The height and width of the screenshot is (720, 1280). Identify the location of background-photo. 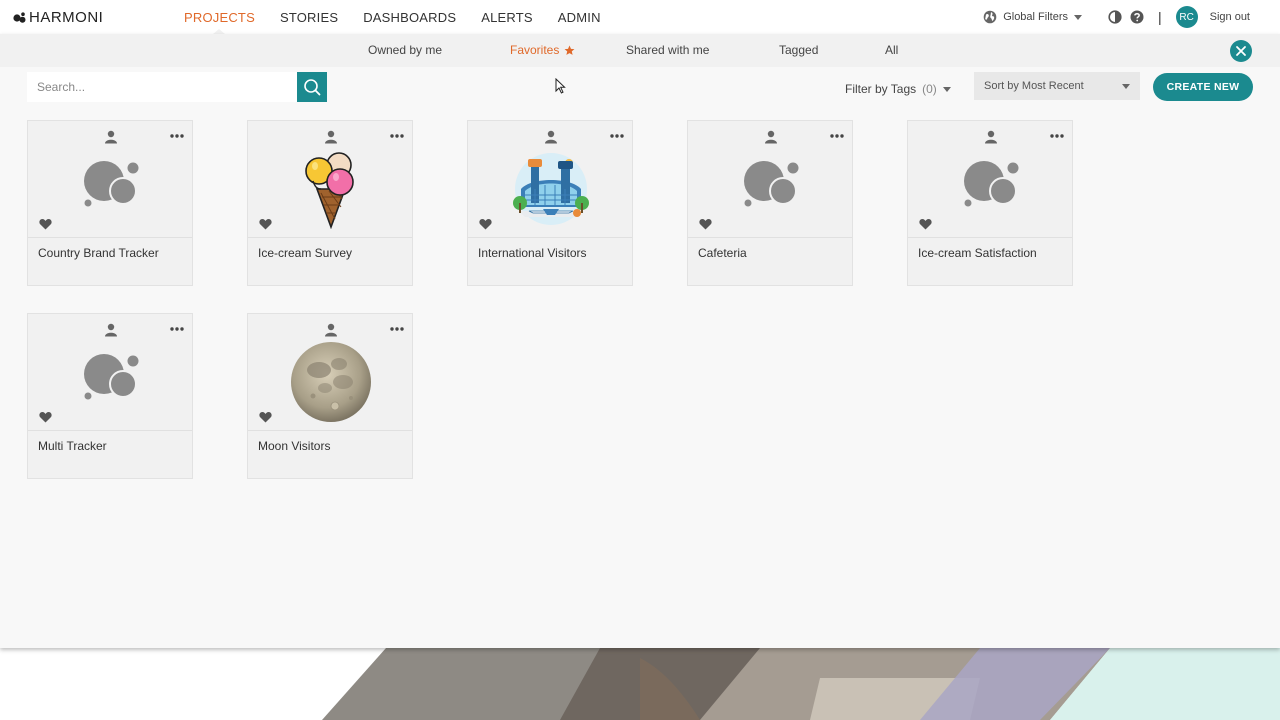
(640, 684).